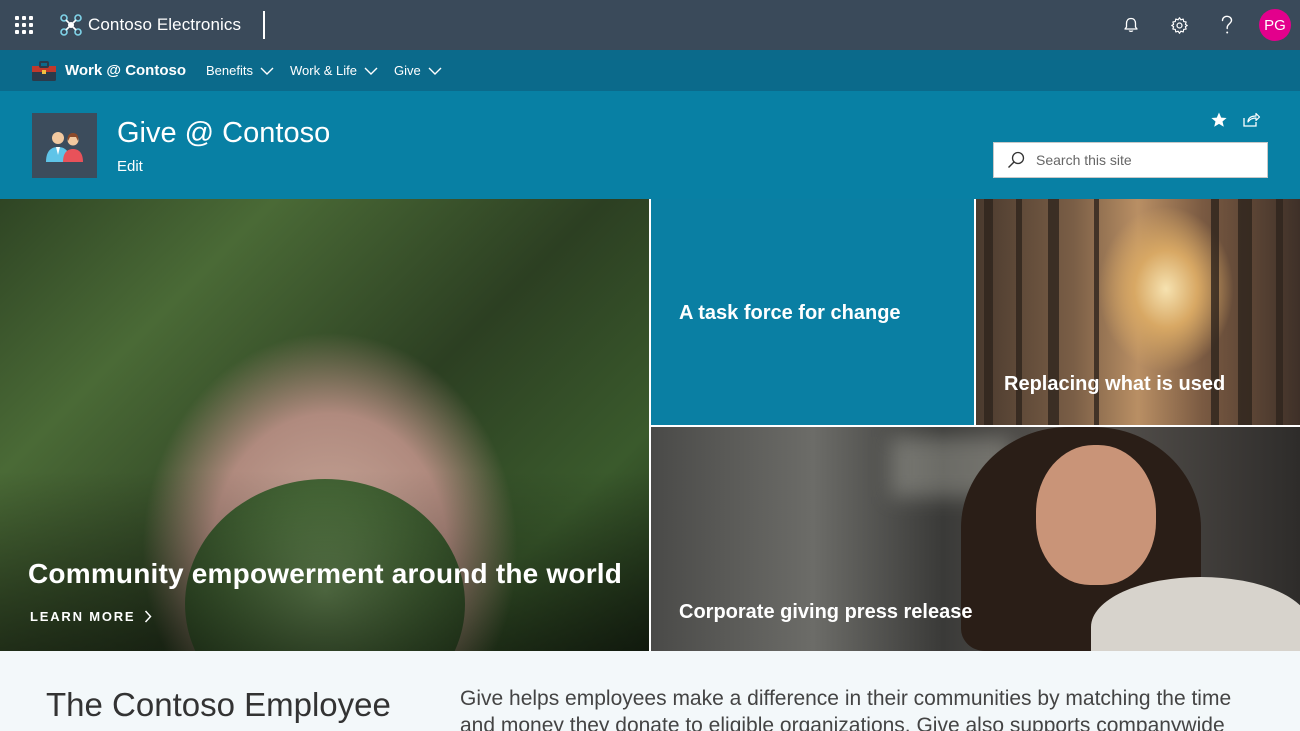  I want to click on learn-more-link: LEARN MORE, so click(91, 616).